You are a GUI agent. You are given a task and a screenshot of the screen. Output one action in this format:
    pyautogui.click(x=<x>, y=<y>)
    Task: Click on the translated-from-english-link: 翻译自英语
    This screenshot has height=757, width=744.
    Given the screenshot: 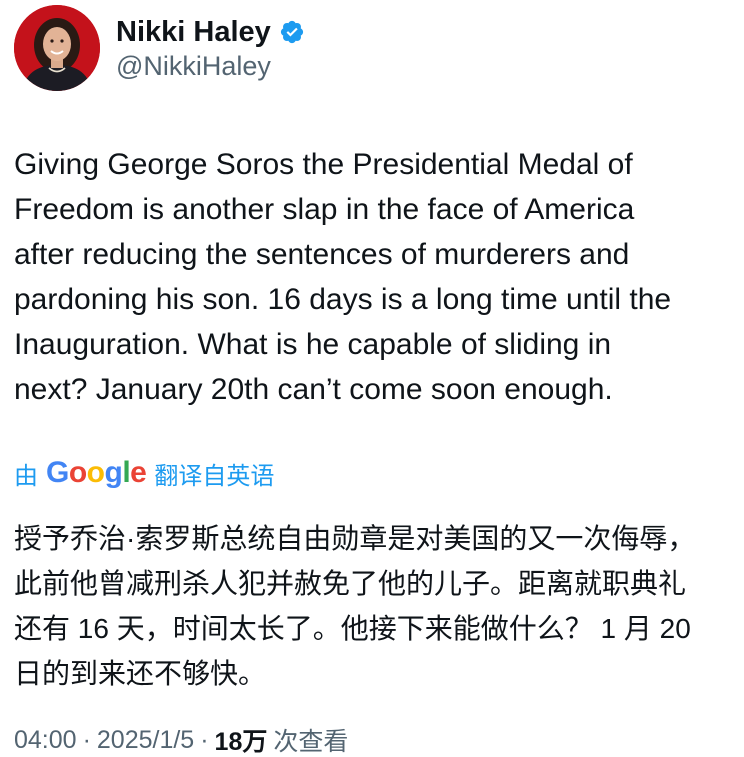 What is the action you would take?
    pyautogui.click(x=214, y=473)
    